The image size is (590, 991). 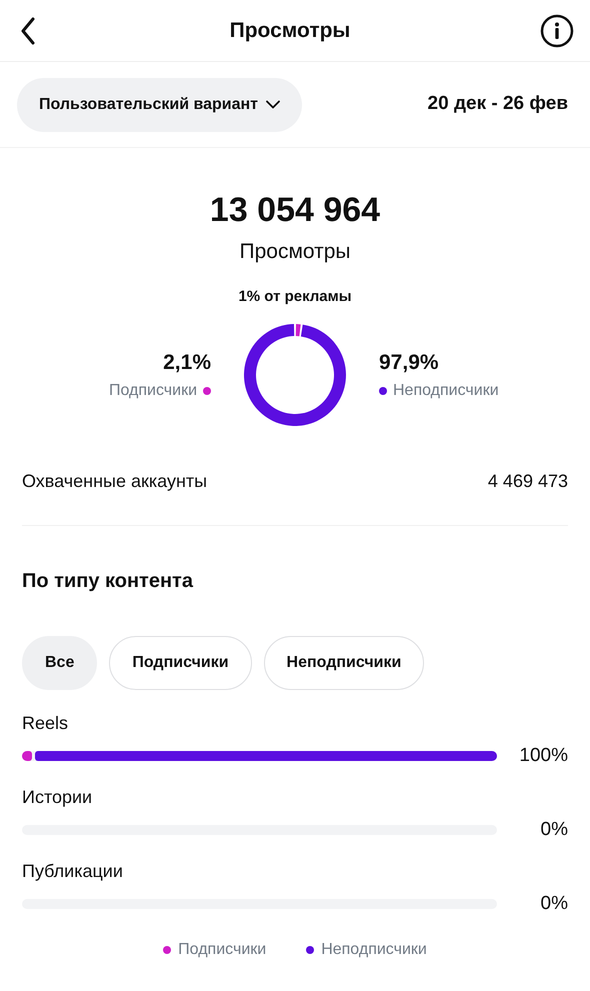 What do you see at coordinates (344, 663) in the screenshot?
I see `filter-chip: Неподписчики` at bounding box center [344, 663].